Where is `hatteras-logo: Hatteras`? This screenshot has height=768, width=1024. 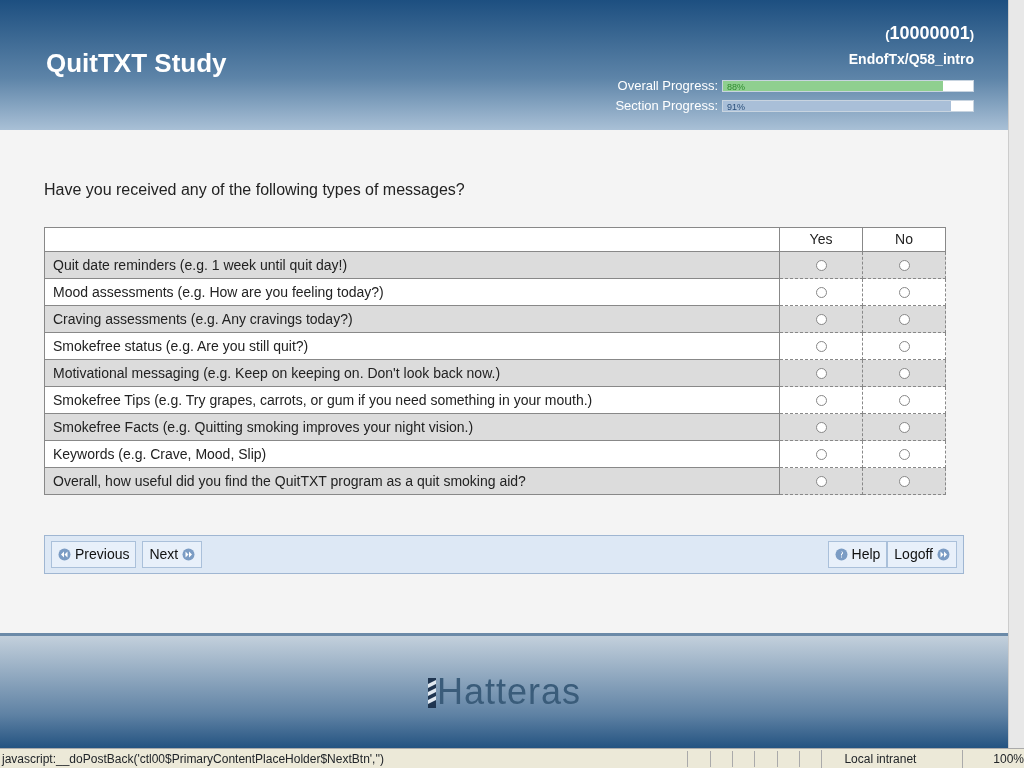 hatteras-logo: Hatteras is located at coordinates (509, 692).